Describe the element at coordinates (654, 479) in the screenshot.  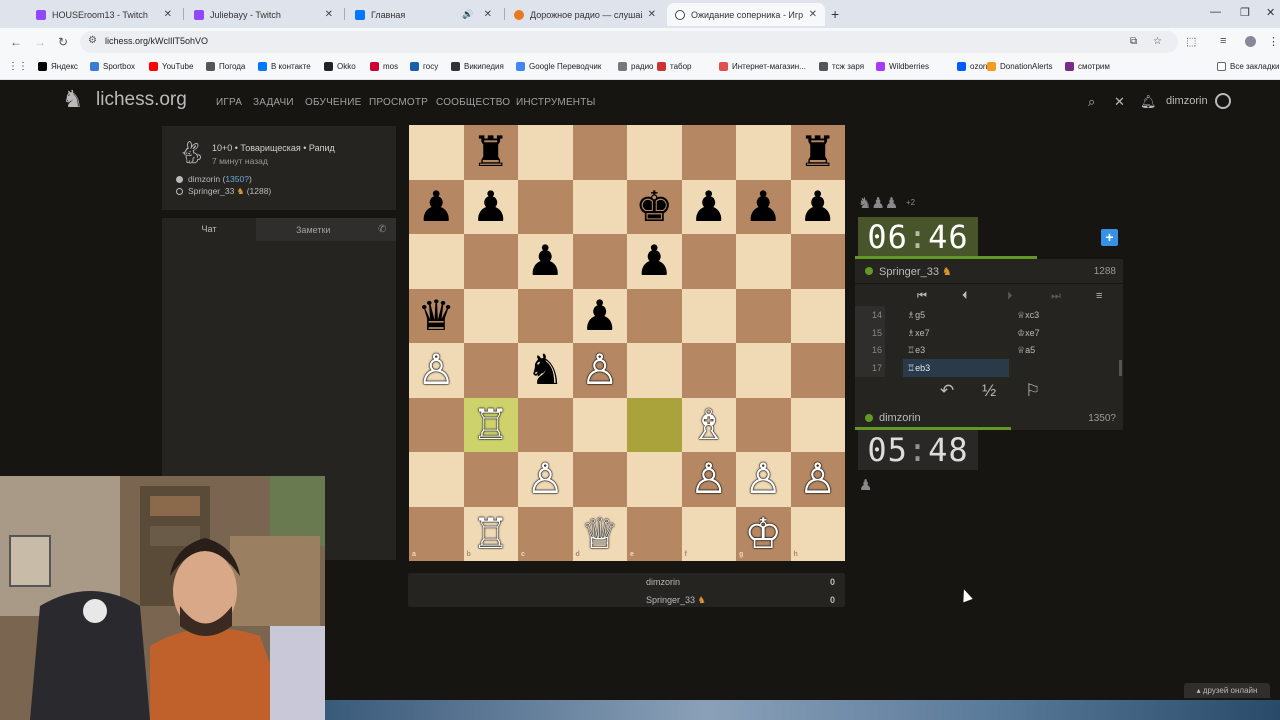
I see `square-e2` at that location.